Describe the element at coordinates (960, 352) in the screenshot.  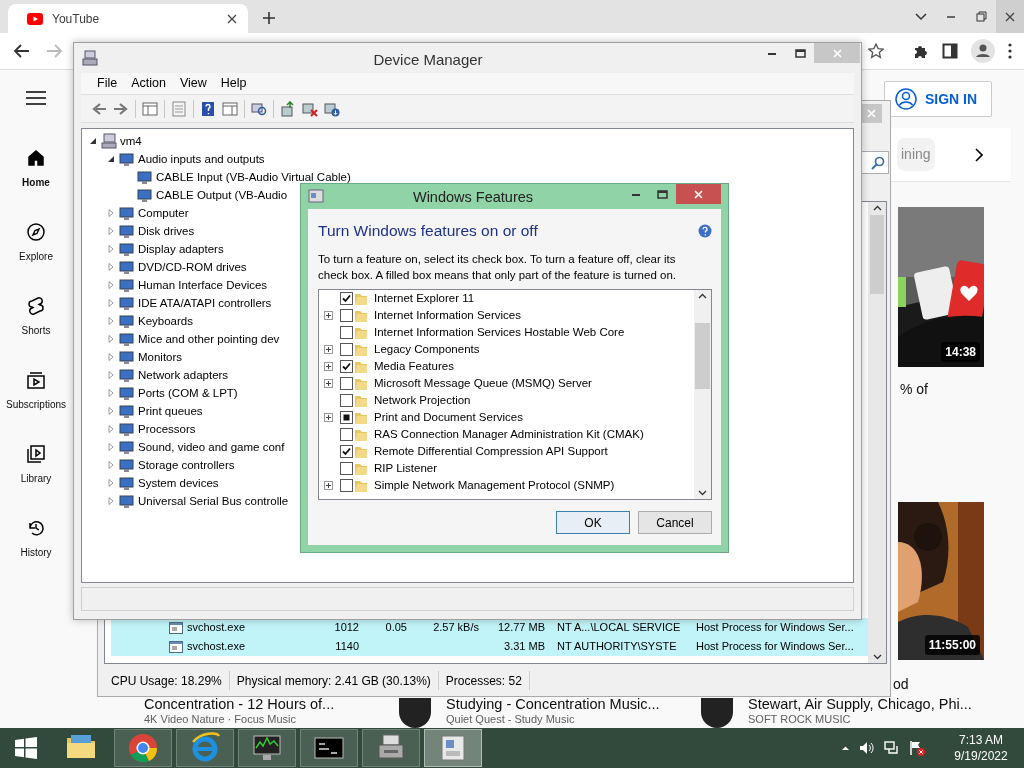
I see `video-duration: 14:38` at that location.